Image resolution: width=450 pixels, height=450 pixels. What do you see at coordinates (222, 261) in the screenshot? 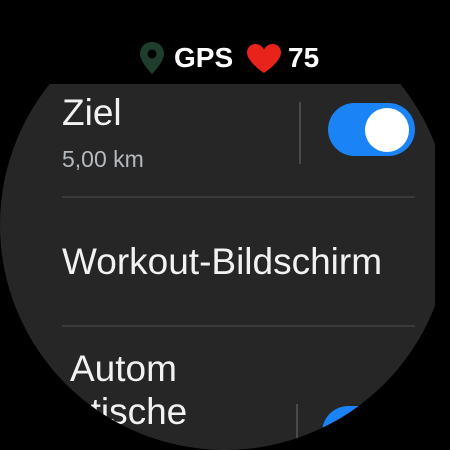
I see `workout-screen-title: Workout-Bildschirm` at bounding box center [222, 261].